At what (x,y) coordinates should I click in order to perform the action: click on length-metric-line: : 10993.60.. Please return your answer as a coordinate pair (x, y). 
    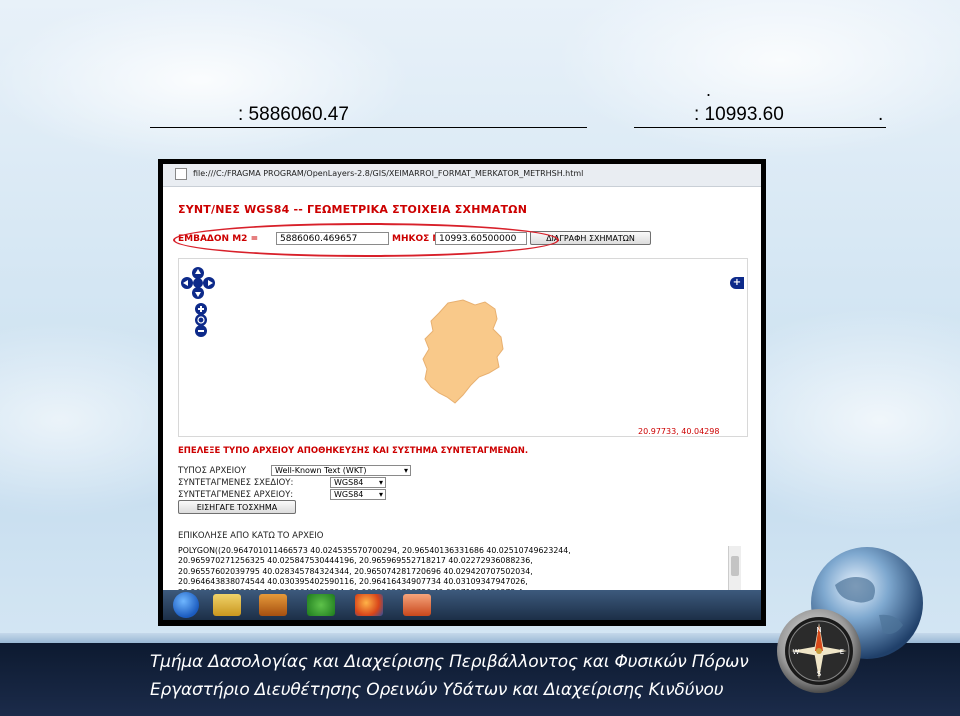
    Looking at the image, I should click on (760, 115).